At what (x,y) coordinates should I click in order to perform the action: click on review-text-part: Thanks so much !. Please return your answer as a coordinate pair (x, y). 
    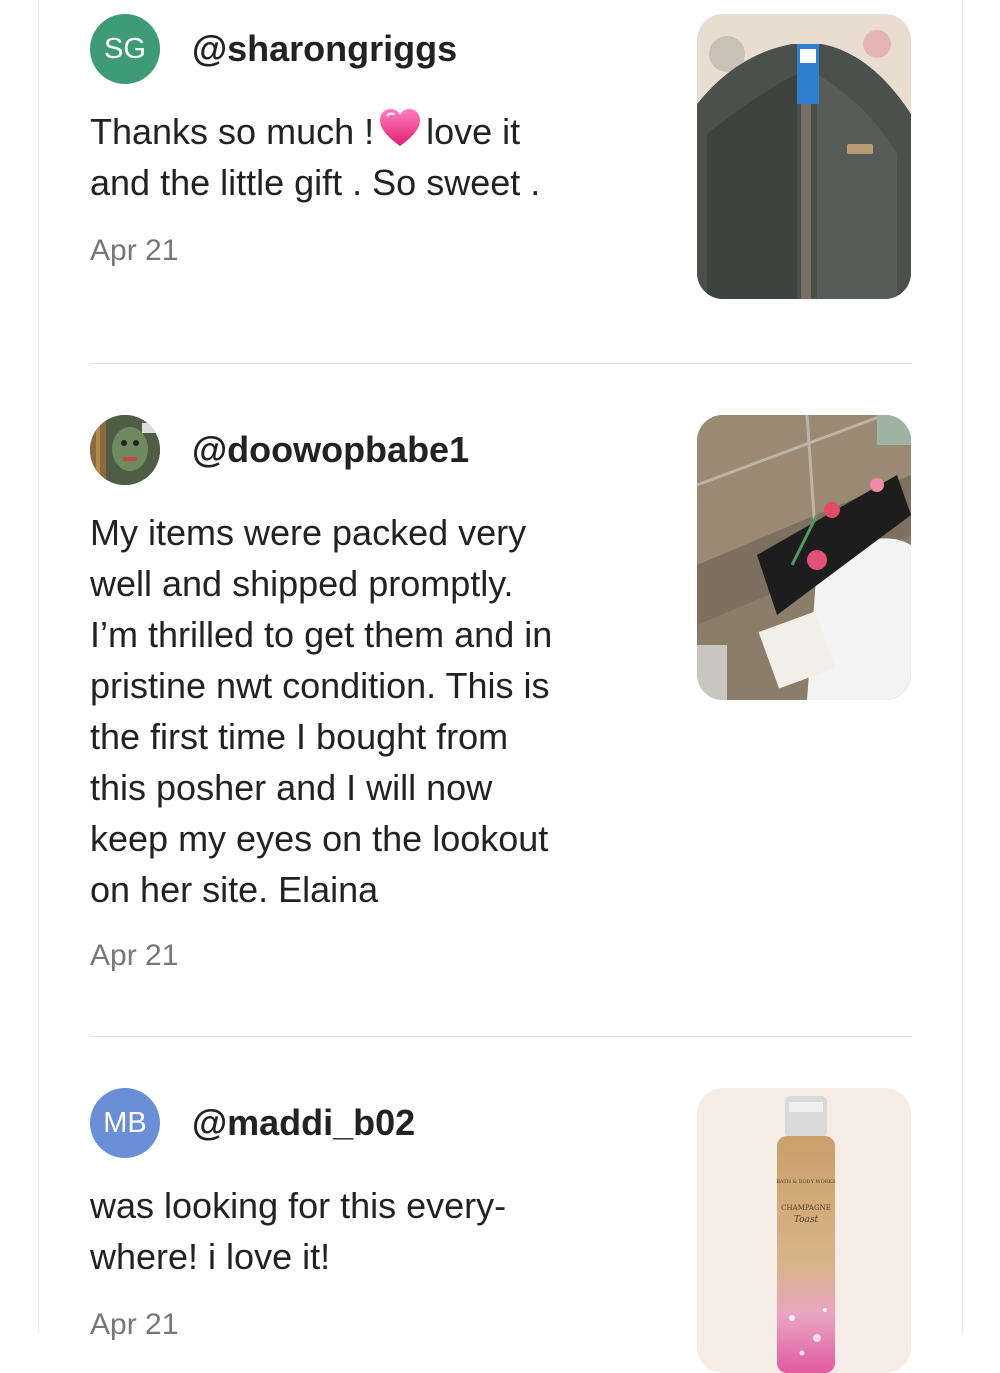
    Looking at the image, I should click on (232, 131).